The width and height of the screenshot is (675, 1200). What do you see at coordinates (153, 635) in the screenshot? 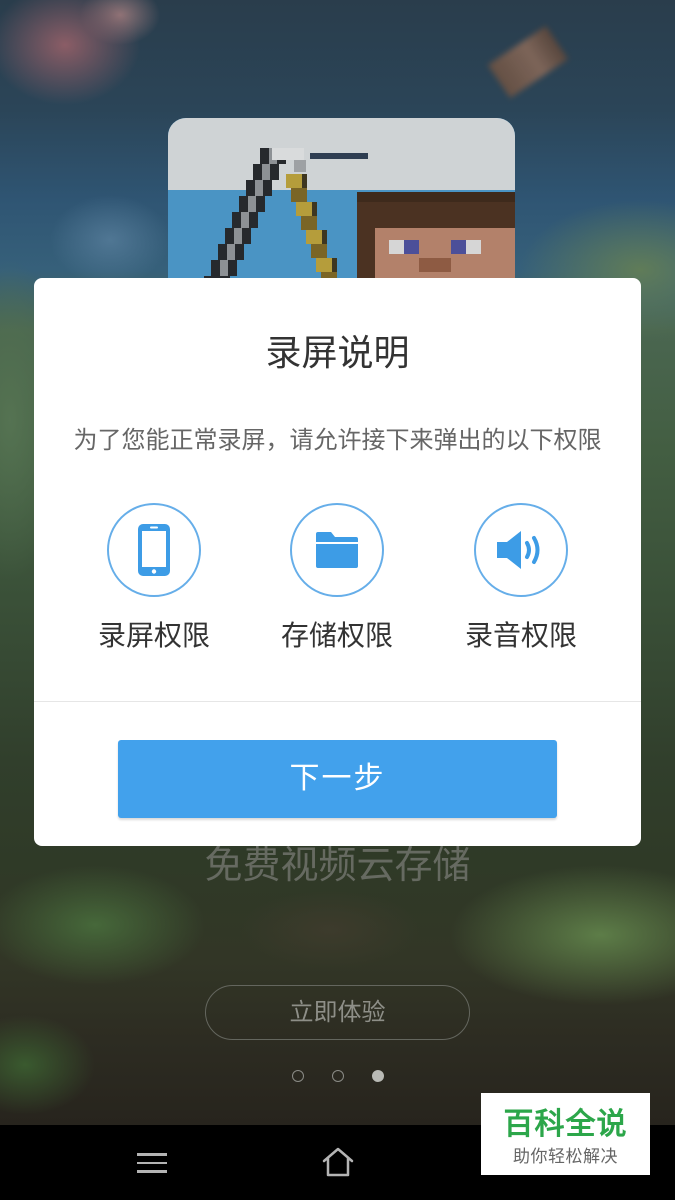
I see `permission-label: 录屏权限` at bounding box center [153, 635].